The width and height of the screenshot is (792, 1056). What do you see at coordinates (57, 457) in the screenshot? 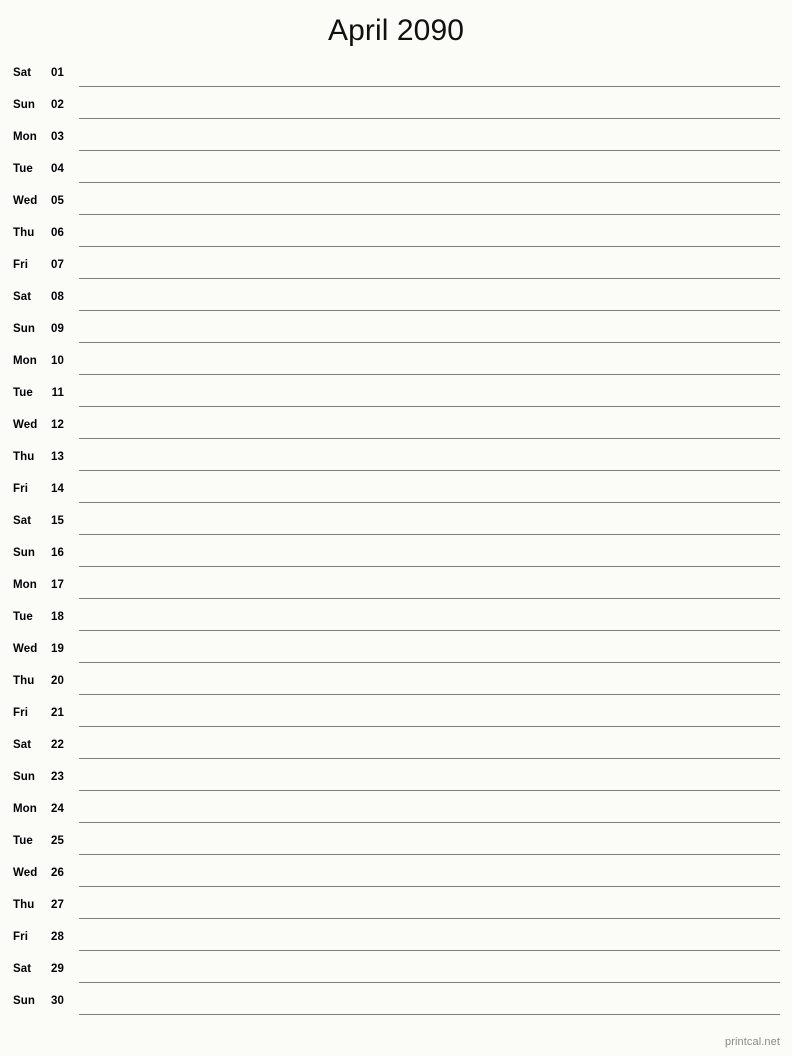
I see `day-number-label: 13` at bounding box center [57, 457].